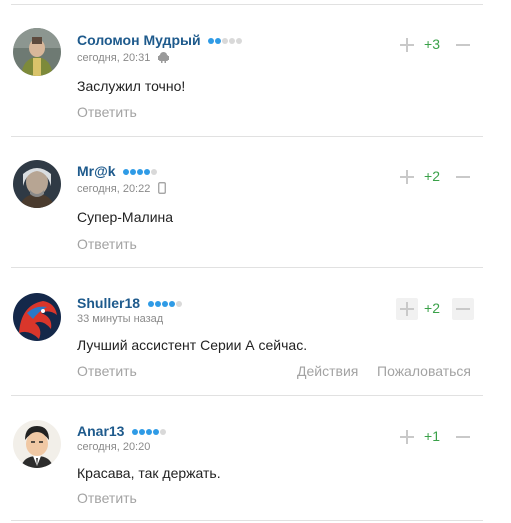 Image resolution: width=511 pixels, height=523 pixels. I want to click on author-name: Shuller18, so click(130, 302).